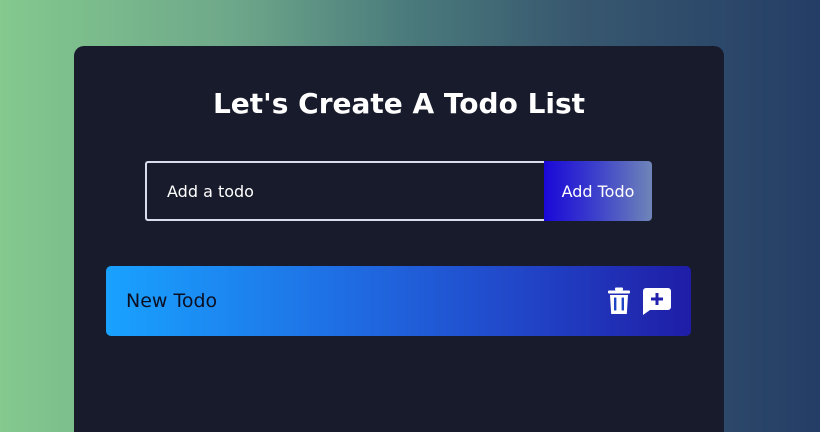  Describe the element at coordinates (399, 103) in the screenshot. I see `page-title: Let's Create A Todo List` at that location.